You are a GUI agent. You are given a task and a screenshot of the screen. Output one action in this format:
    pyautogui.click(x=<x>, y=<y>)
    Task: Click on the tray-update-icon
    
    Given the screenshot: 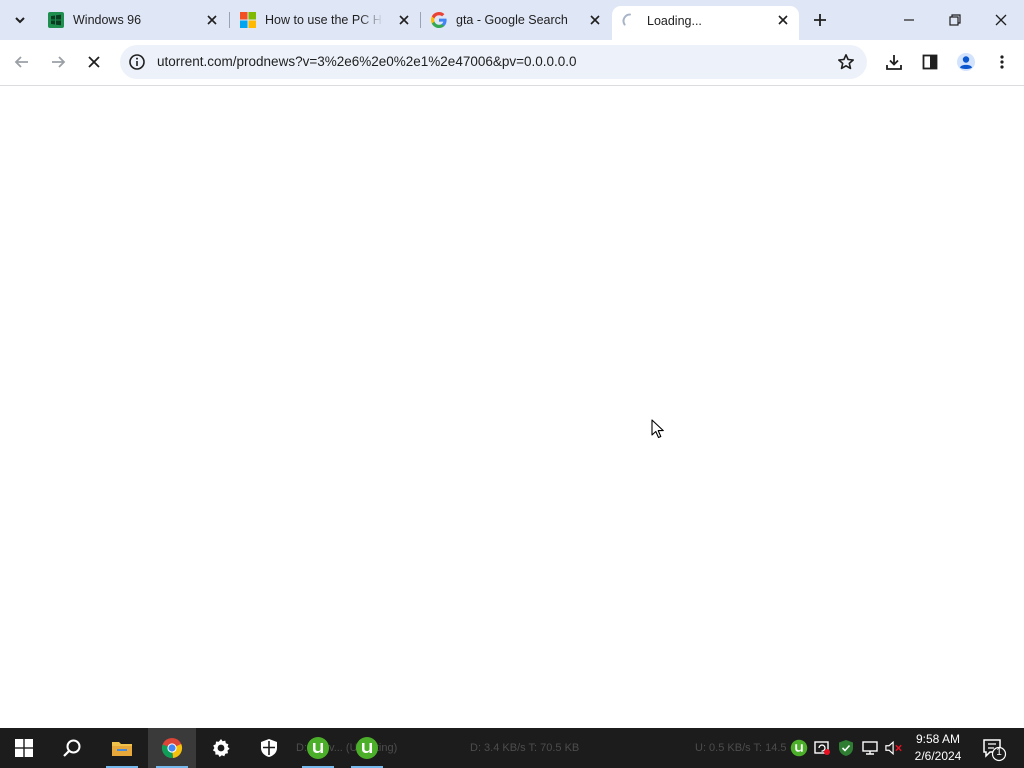 What is the action you would take?
    pyautogui.click(x=822, y=748)
    